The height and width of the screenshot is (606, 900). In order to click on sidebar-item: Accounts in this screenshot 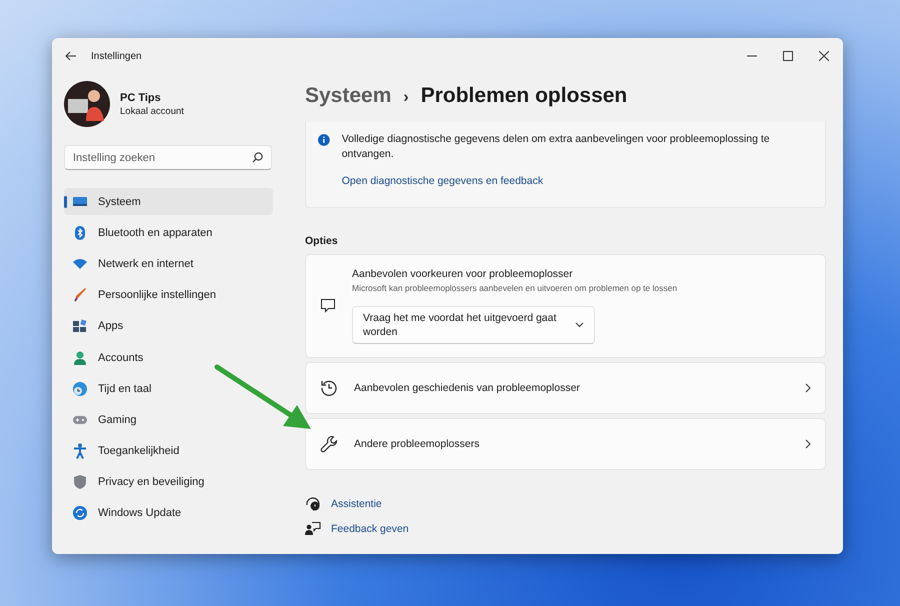, I will do `click(168, 358)`.